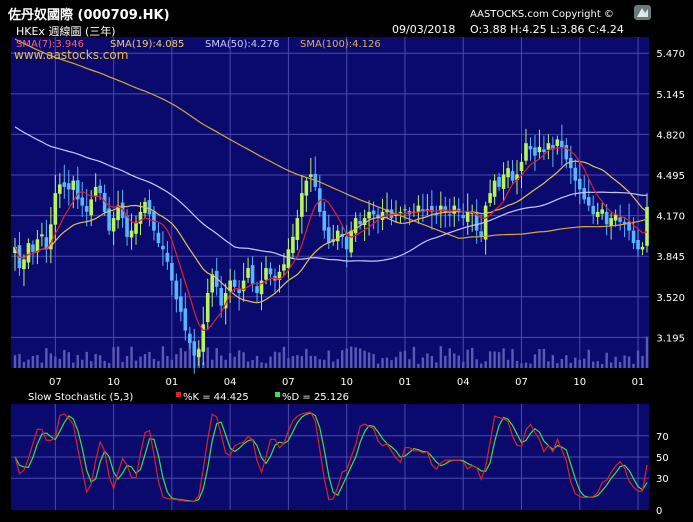  What do you see at coordinates (178, 394) in the screenshot?
I see `stoch-k-swatch` at bounding box center [178, 394].